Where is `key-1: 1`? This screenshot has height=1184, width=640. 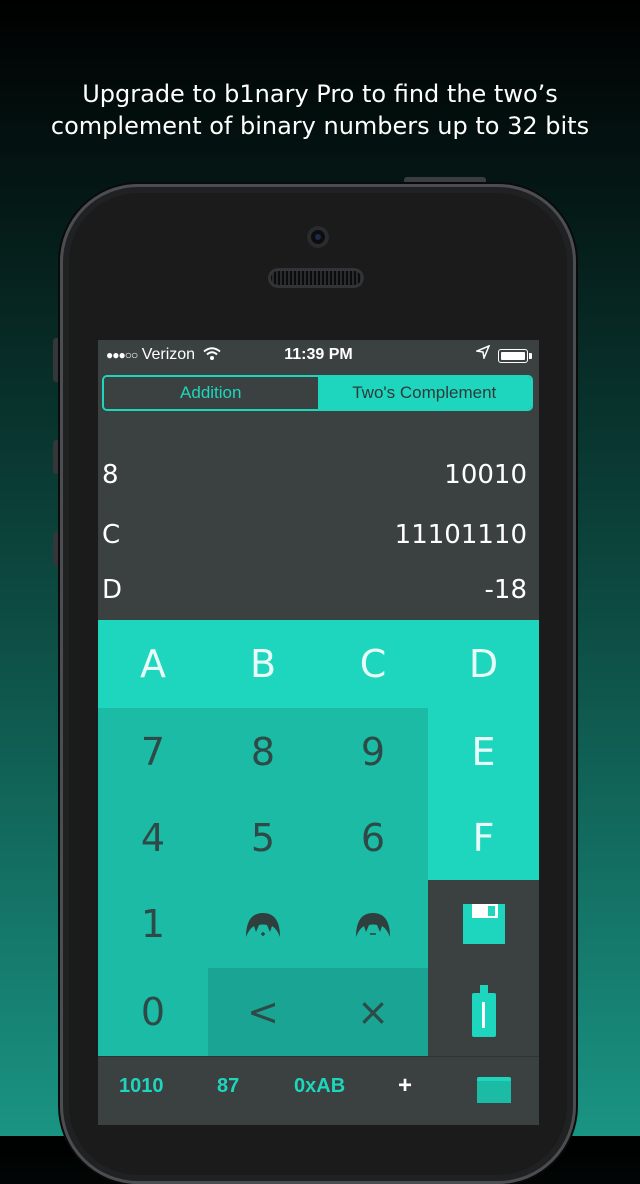 key-1: 1 is located at coordinates (153, 924).